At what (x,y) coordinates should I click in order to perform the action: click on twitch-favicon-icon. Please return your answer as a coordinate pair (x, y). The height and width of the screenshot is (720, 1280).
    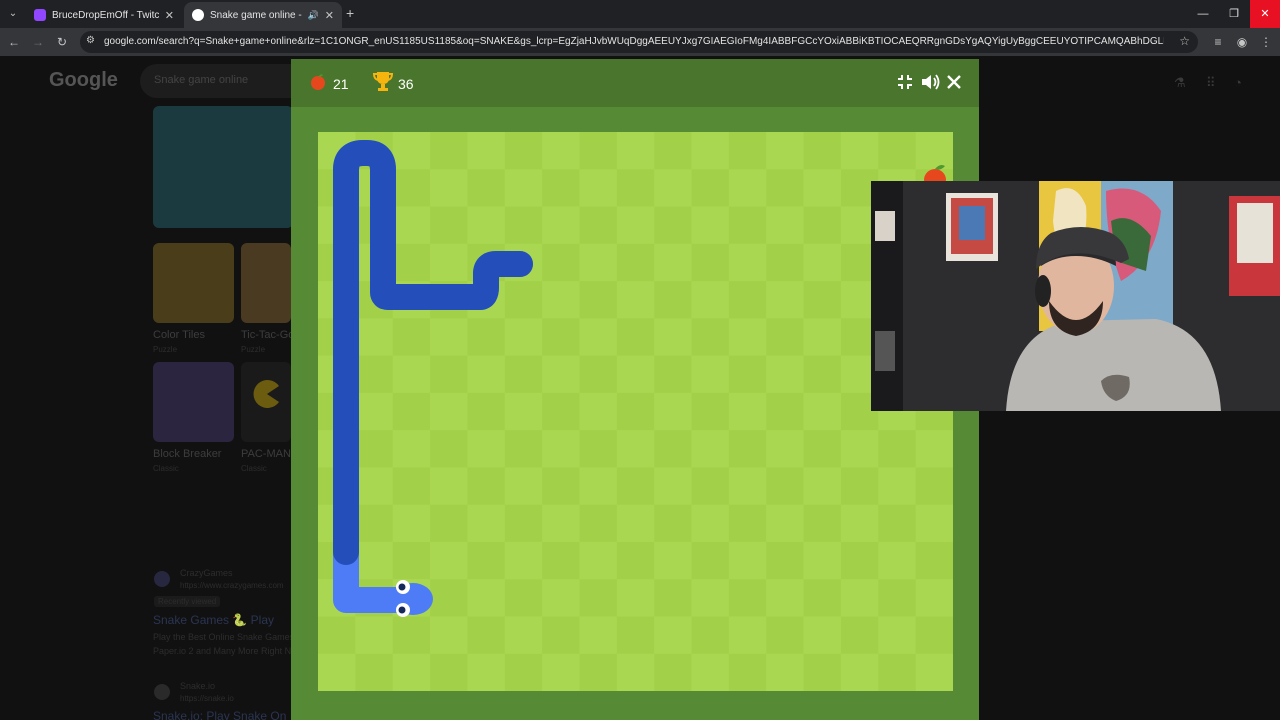
    Looking at the image, I should click on (40, 15).